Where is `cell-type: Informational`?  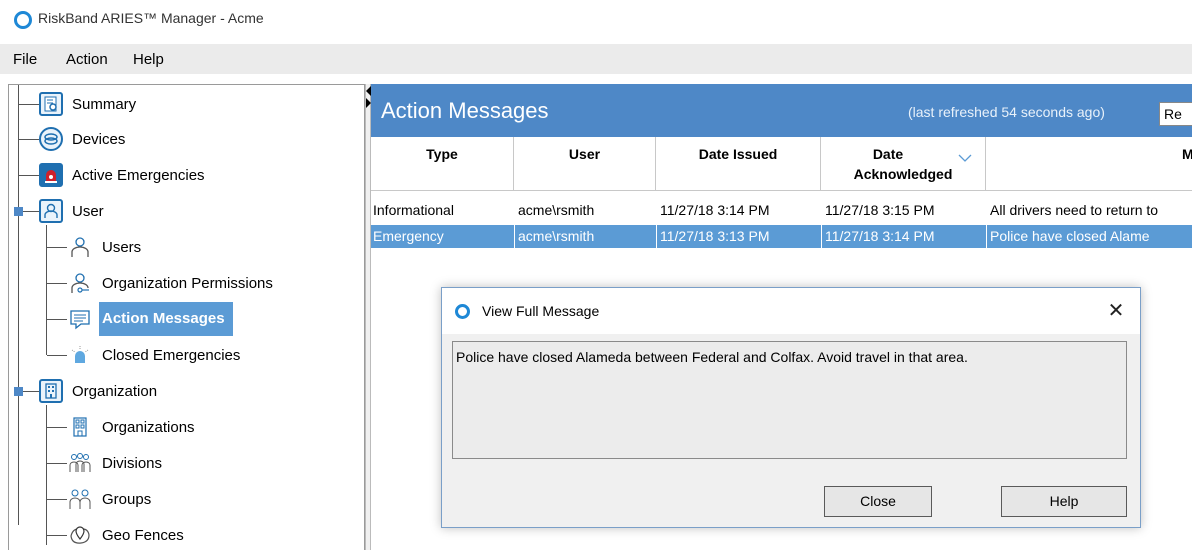 cell-type: Informational is located at coordinates (413, 210).